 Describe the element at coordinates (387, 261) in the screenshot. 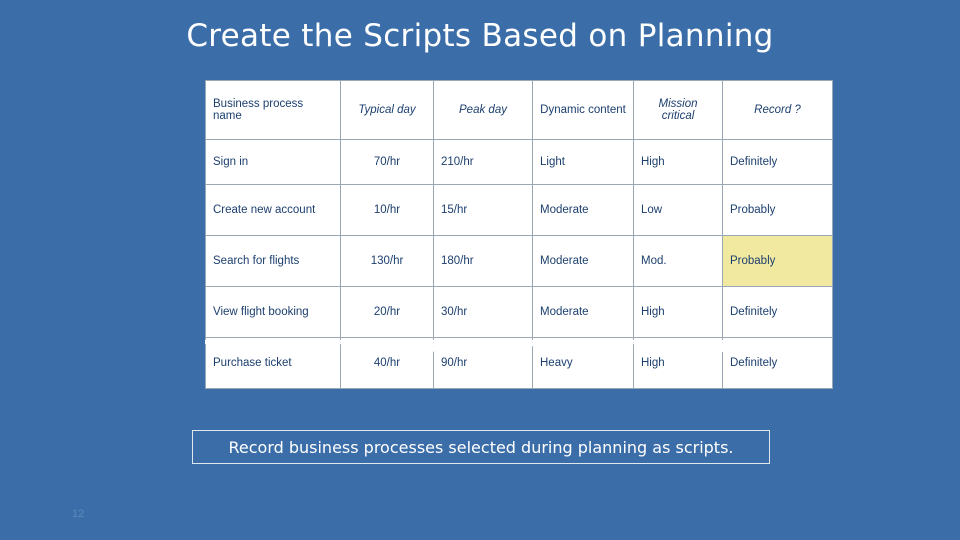

I see `cell-typical-day: 130/hr` at that location.